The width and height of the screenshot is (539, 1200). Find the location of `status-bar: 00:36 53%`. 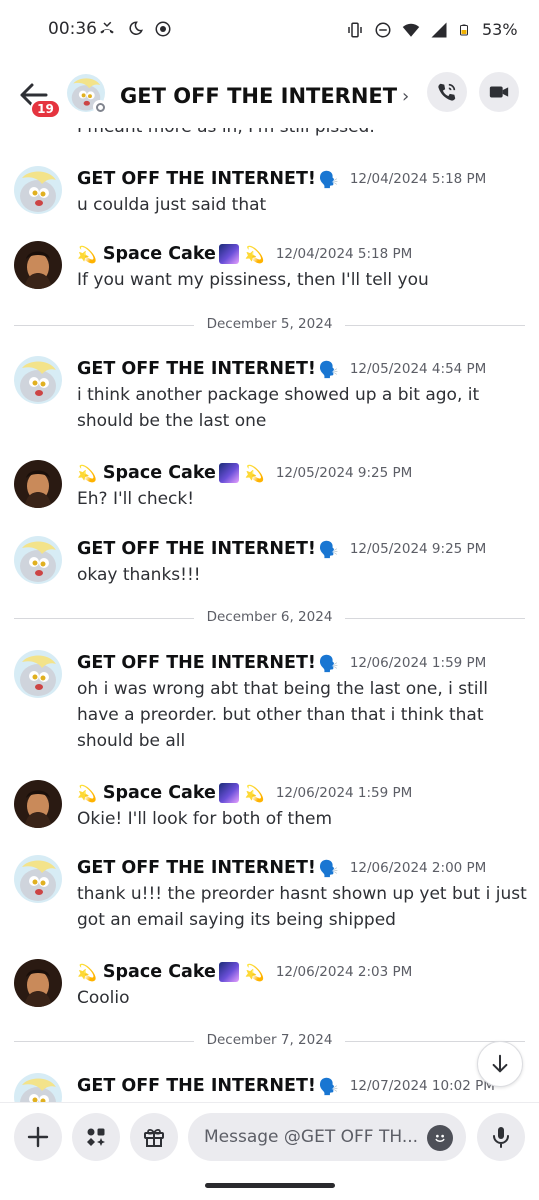

status-bar: 00:36 53% is located at coordinates (269, 31).